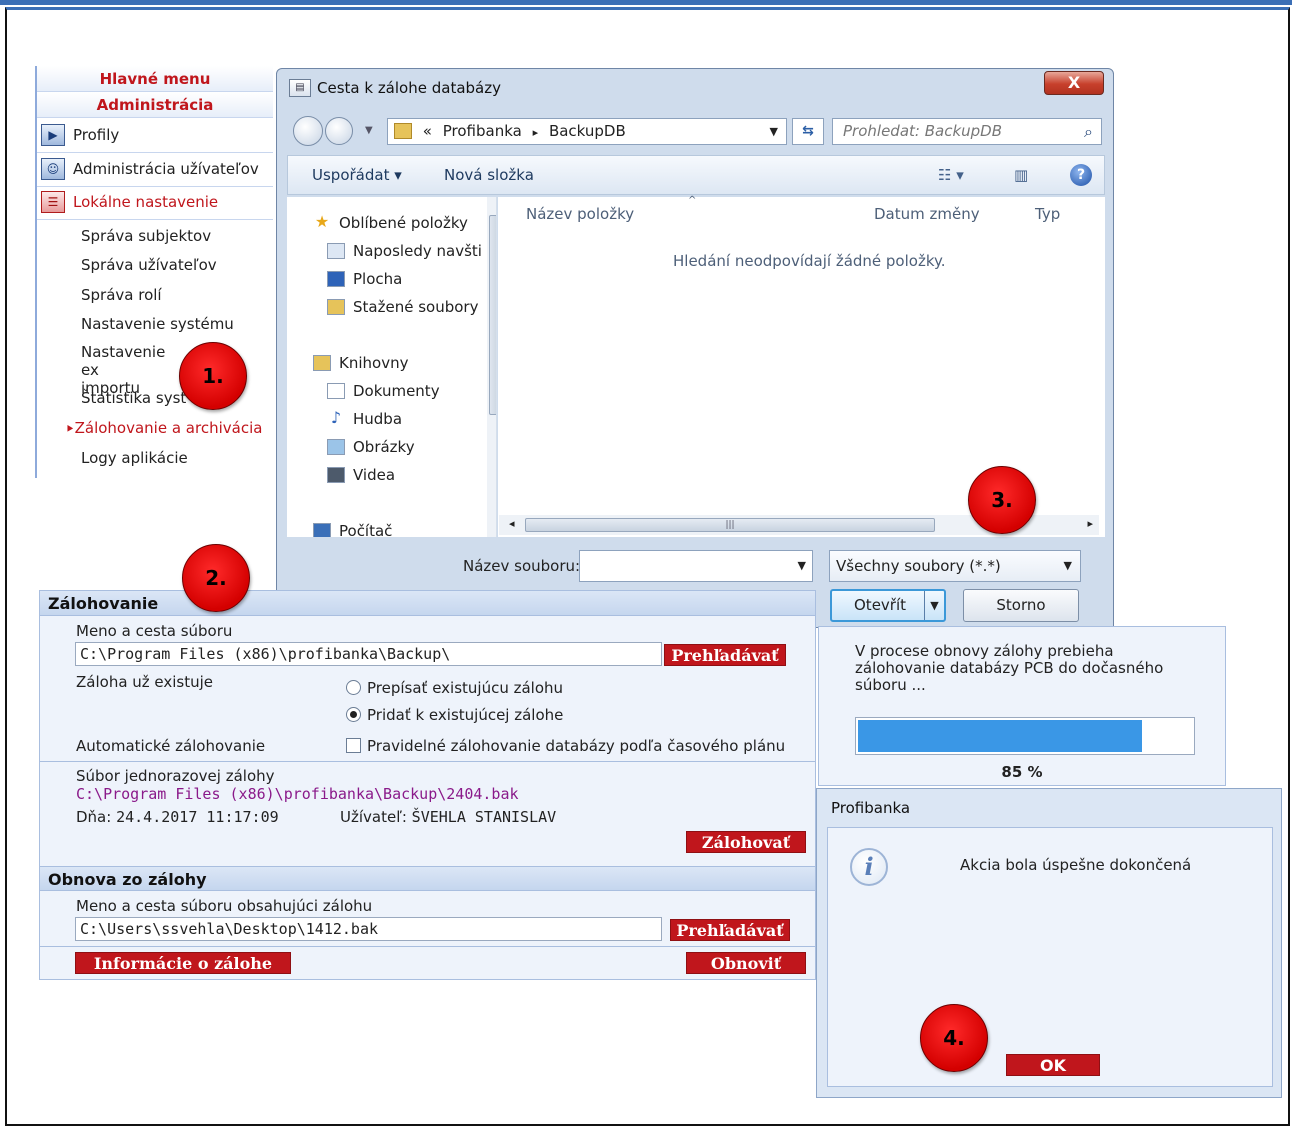 This screenshot has width=1292, height=1126. What do you see at coordinates (145, 682) in the screenshot?
I see `backup-exists-label: Záloha už existuje` at bounding box center [145, 682].